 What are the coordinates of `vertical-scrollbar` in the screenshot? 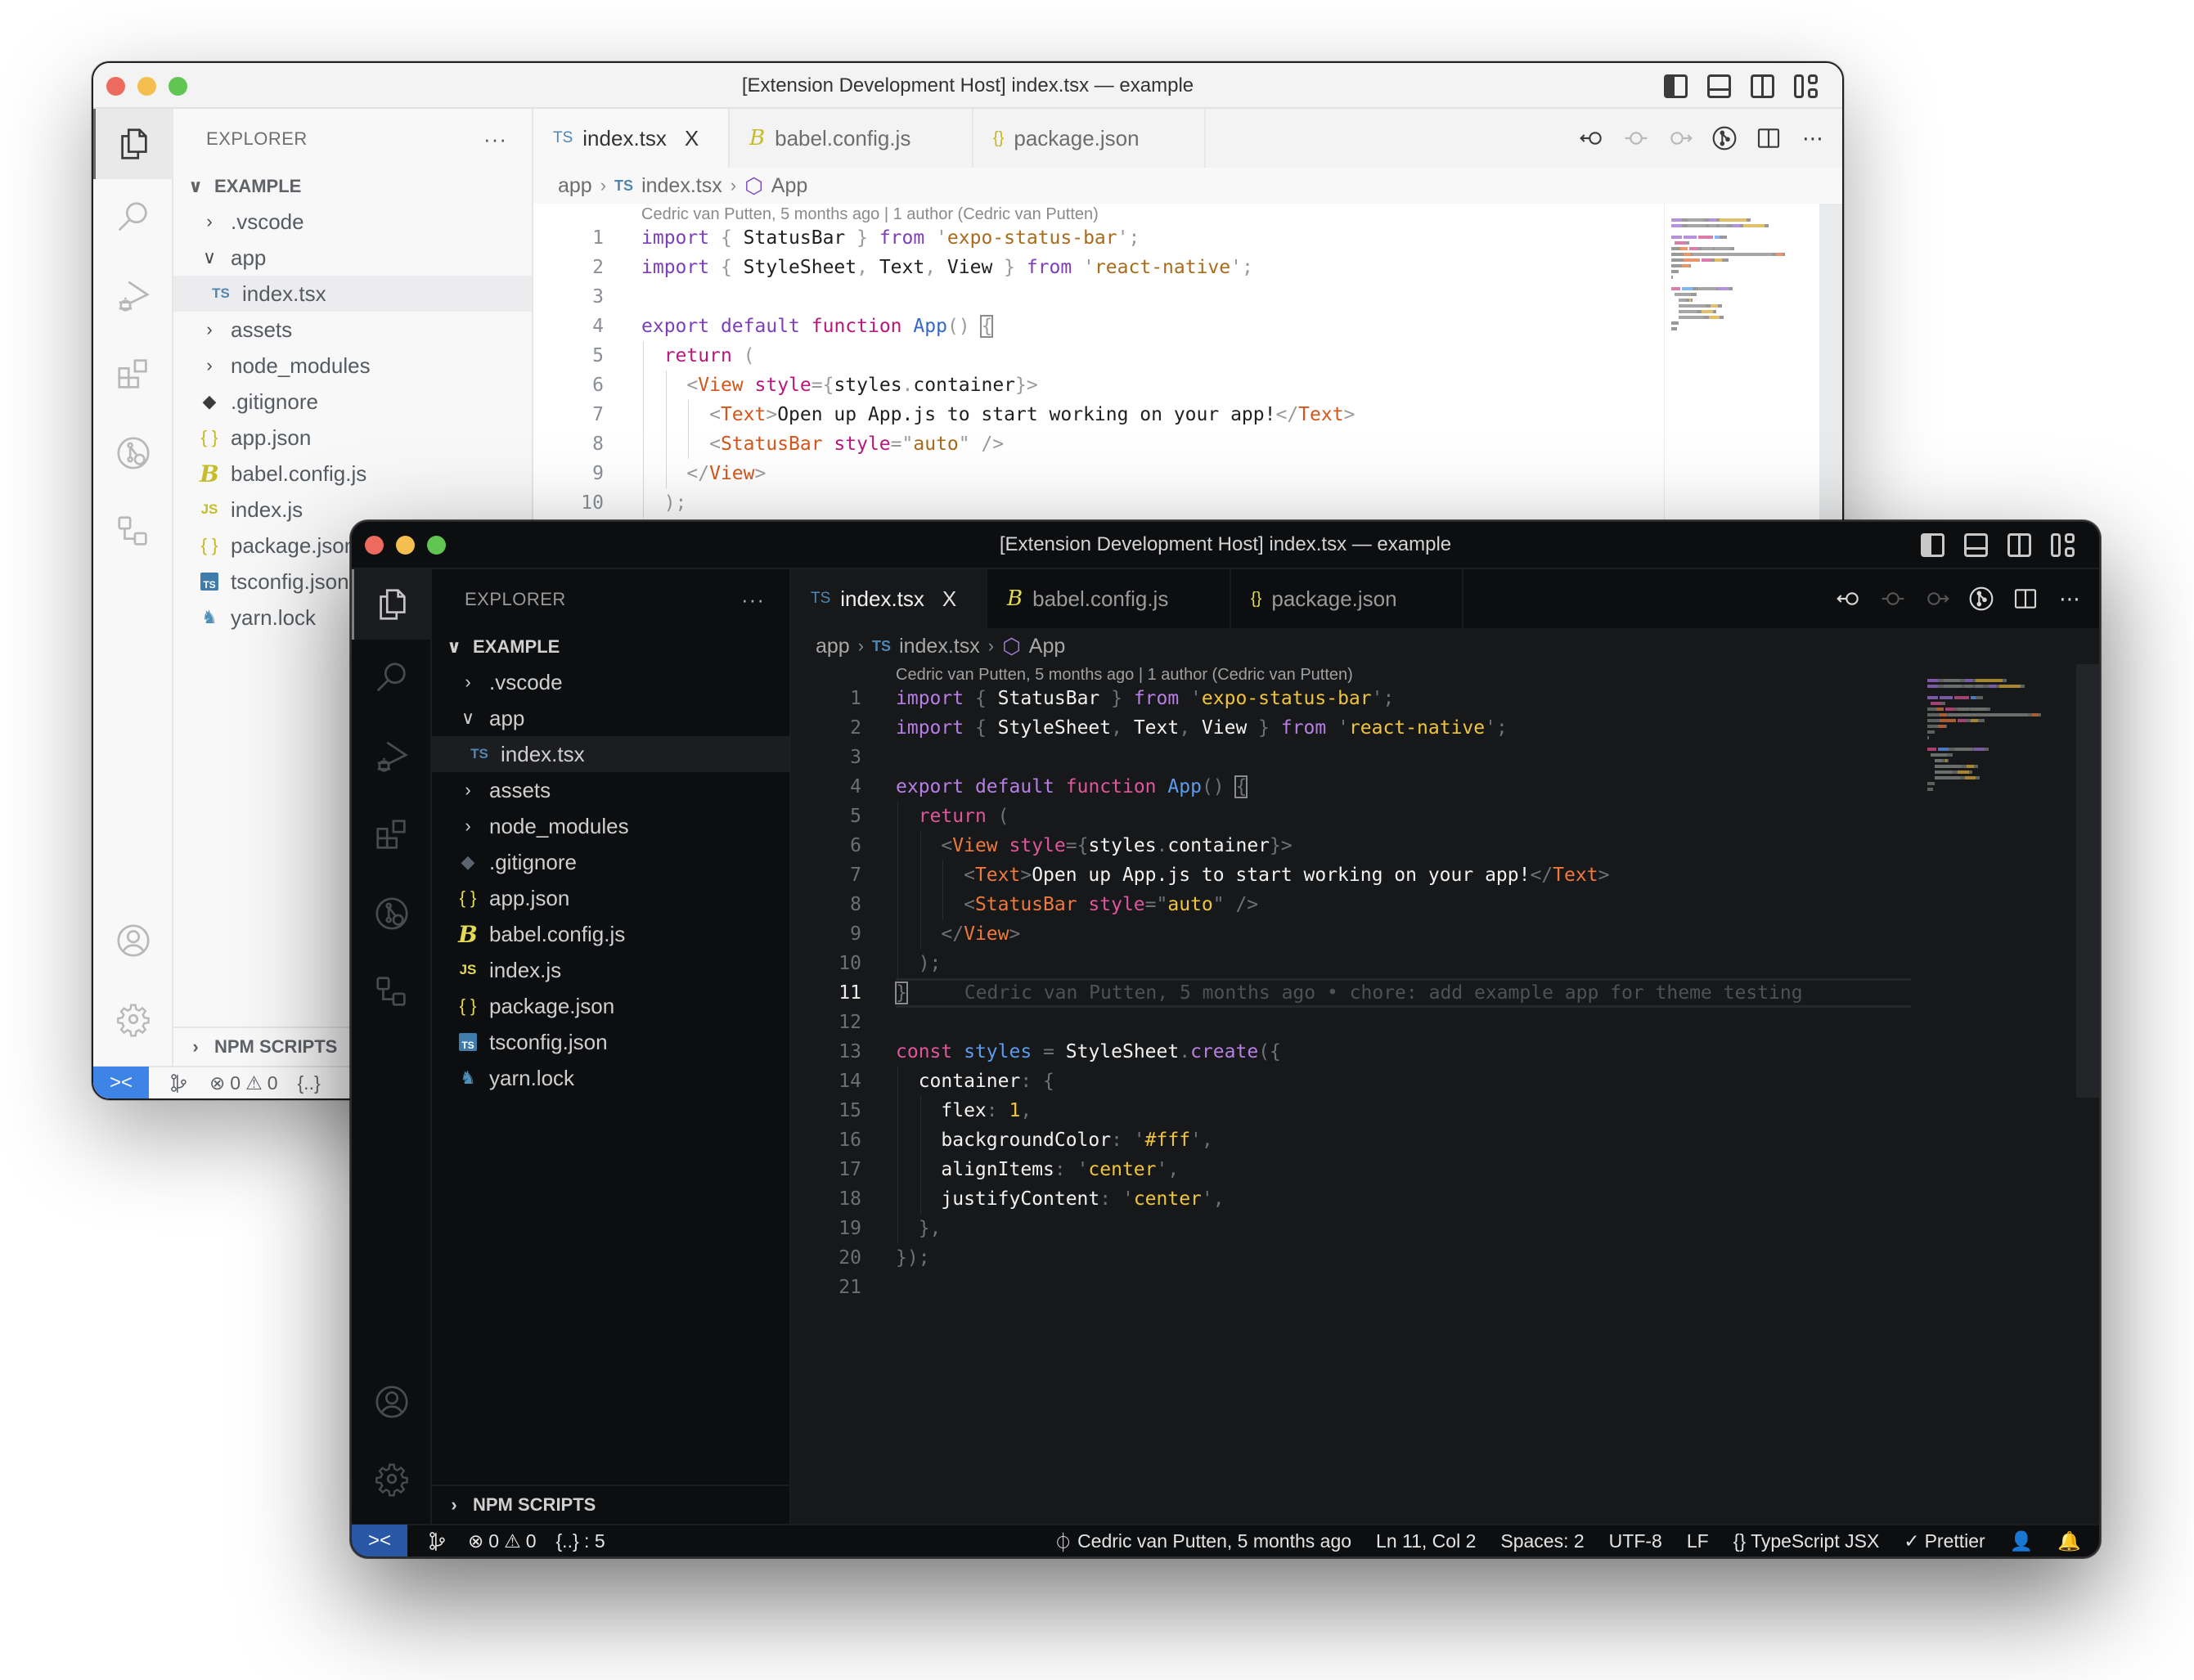 It's located at (2087, 1094).